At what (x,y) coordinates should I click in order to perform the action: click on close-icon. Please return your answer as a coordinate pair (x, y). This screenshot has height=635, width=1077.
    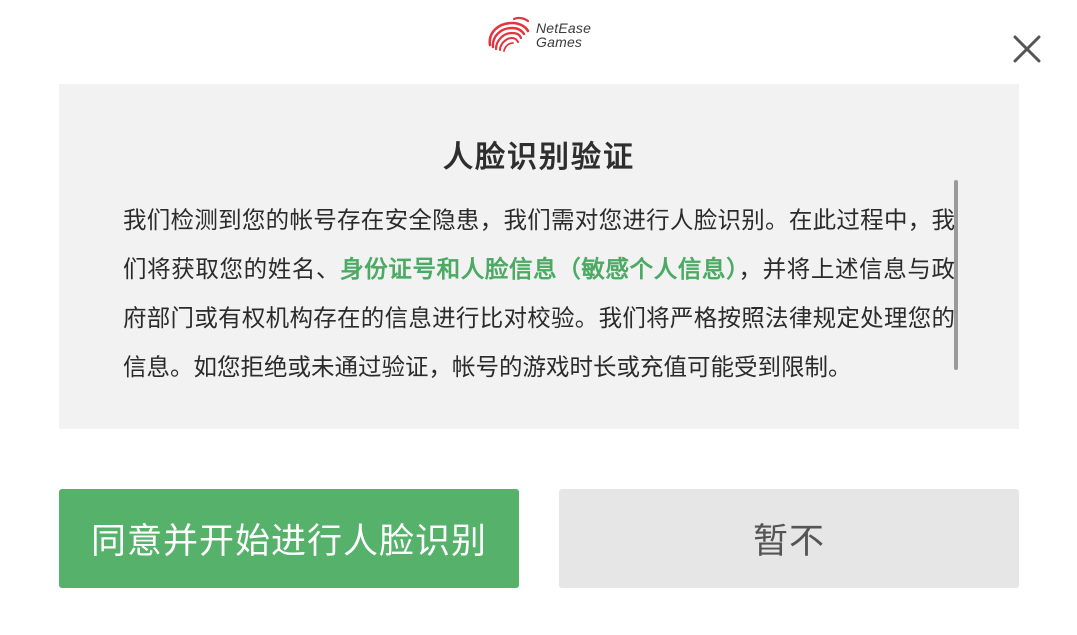
    Looking at the image, I should click on (1027, 49).